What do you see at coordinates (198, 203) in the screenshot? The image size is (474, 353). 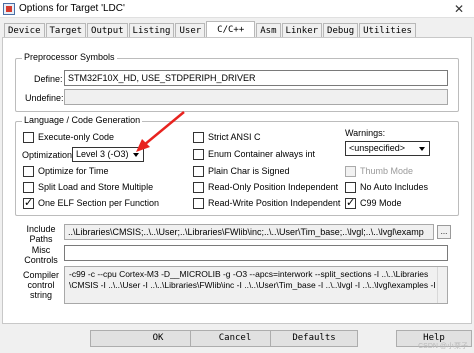 I see `rw-pi-checkbox` at bounding box center [198, 203].